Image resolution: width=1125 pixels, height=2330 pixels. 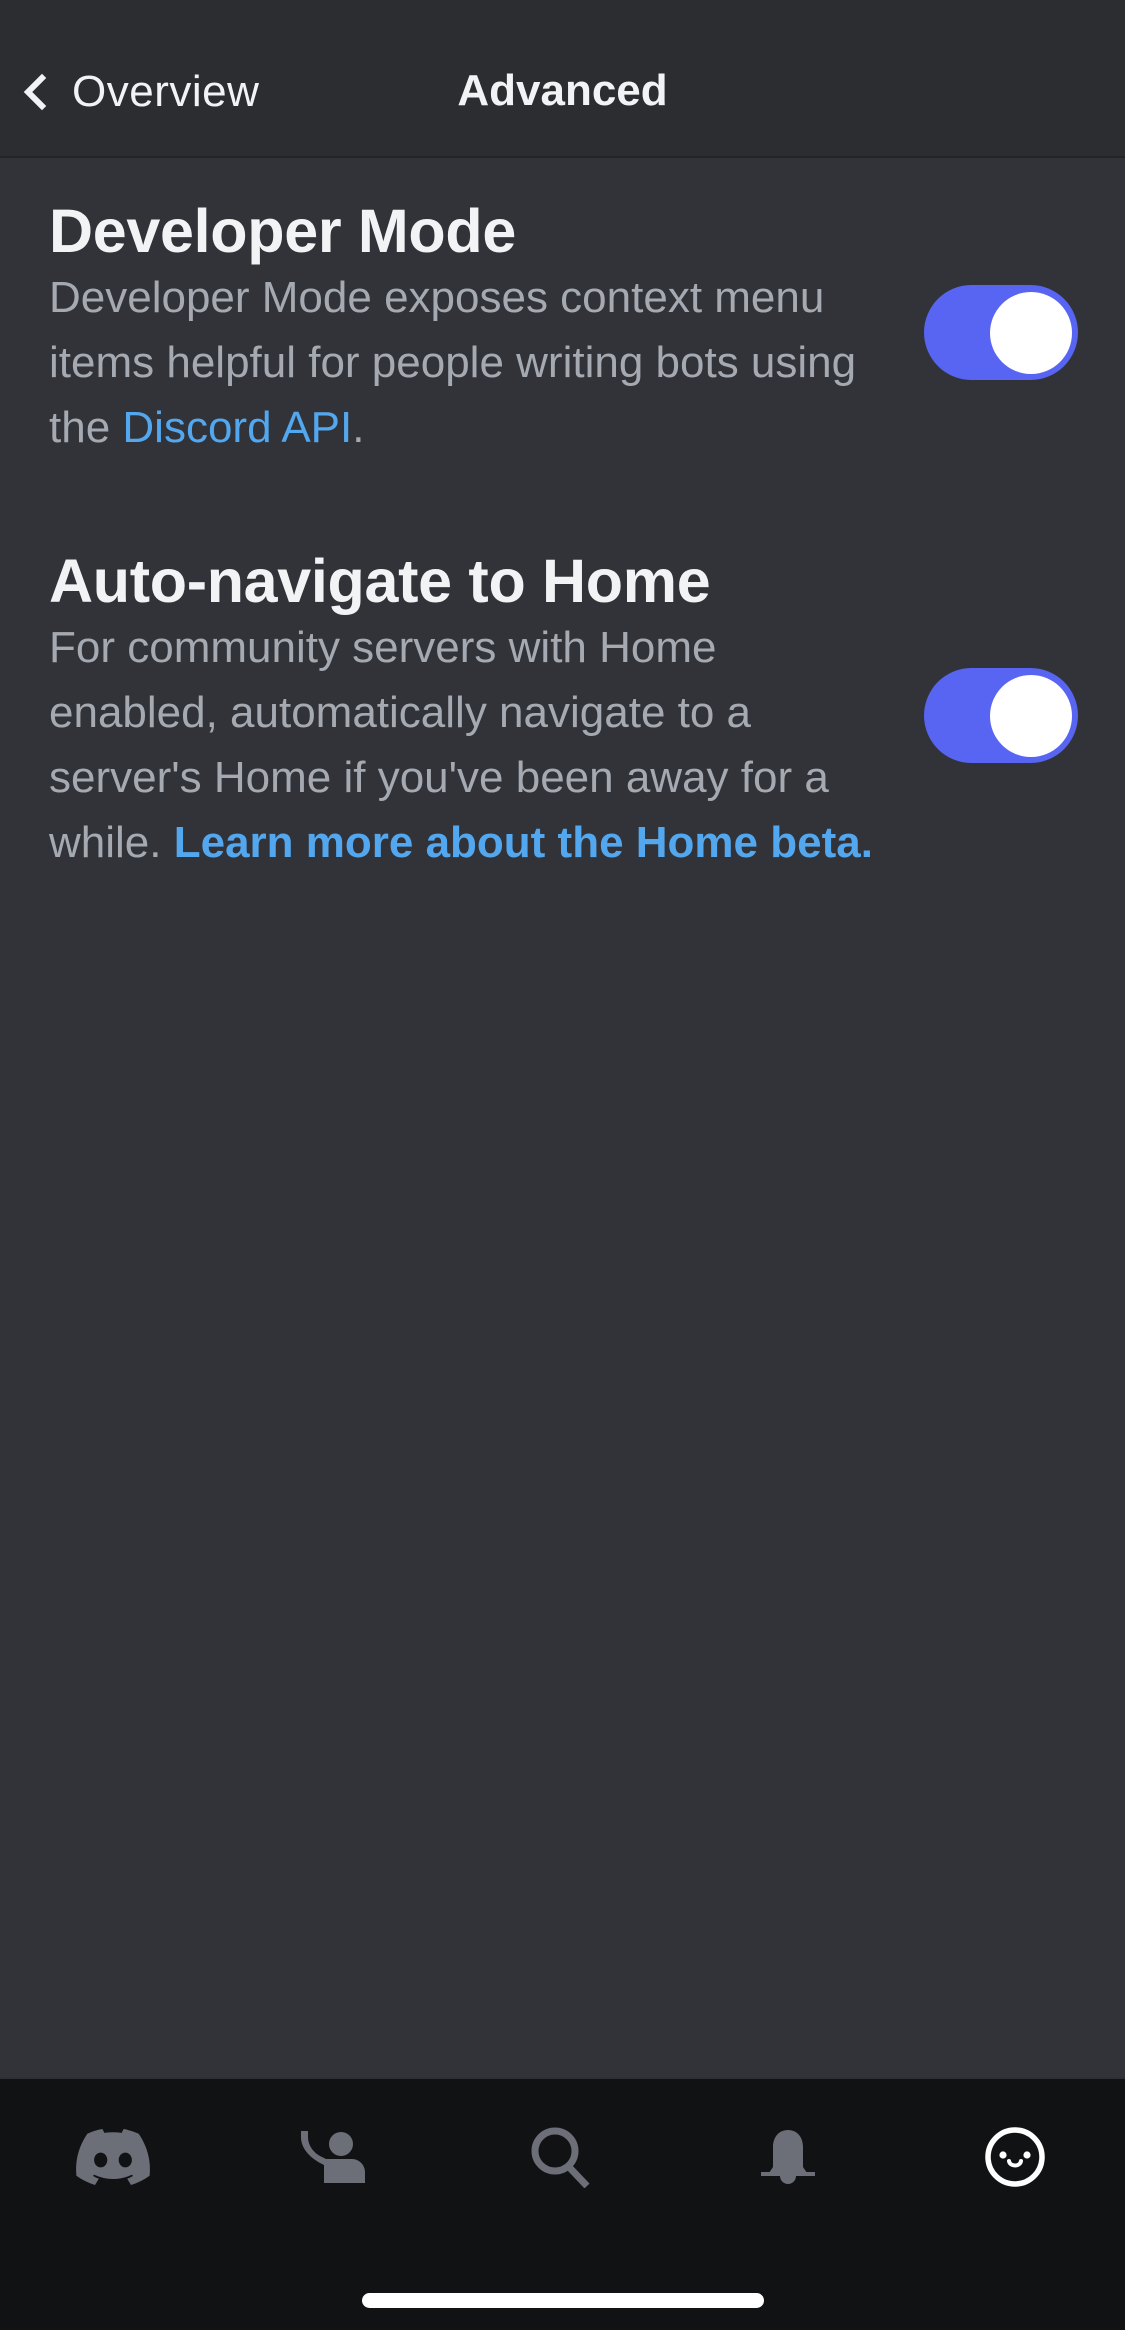 I want to click on header-bar: Overview Advanced, so click(x=562, y=79).